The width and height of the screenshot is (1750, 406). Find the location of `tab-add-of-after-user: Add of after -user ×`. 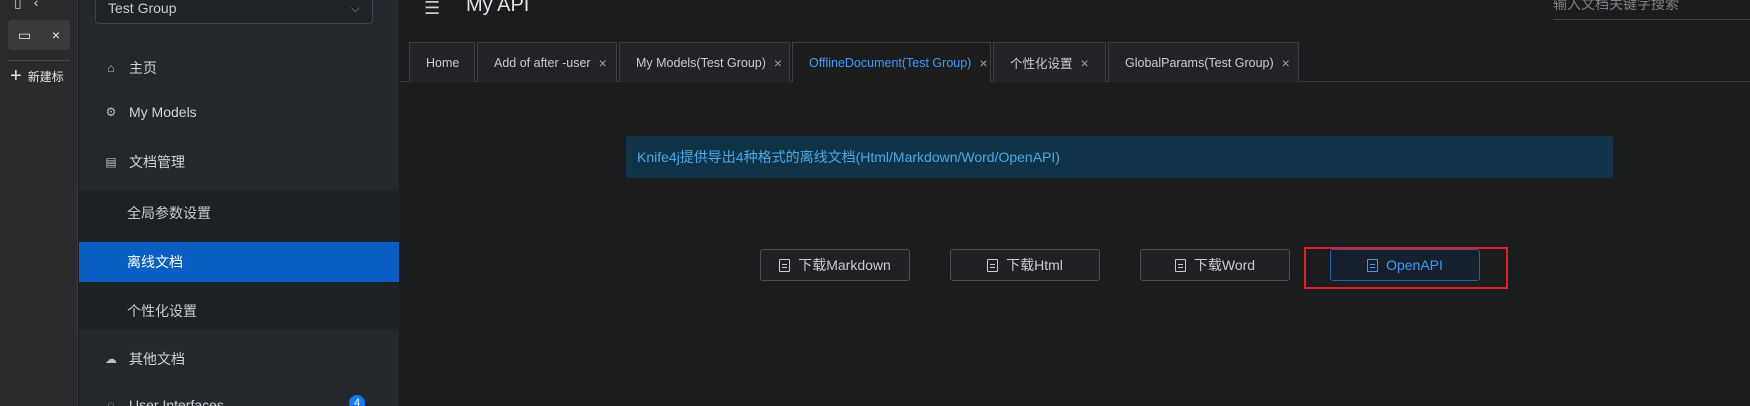

tab-add-of-after-user: Add of after -user × is located at coordinates (547, 62).